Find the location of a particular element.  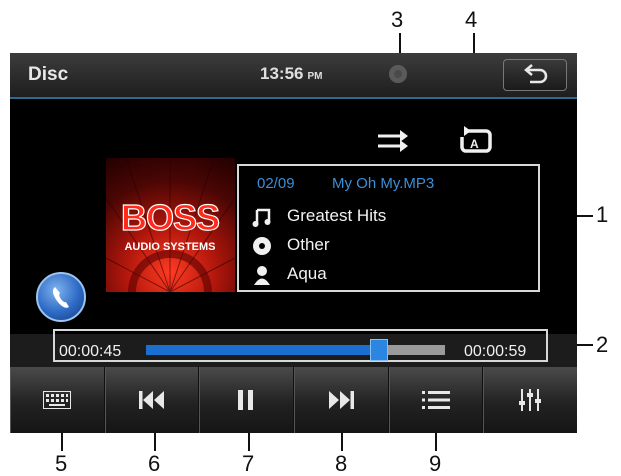

keyboard-icon is located at coordinates (56, 400).